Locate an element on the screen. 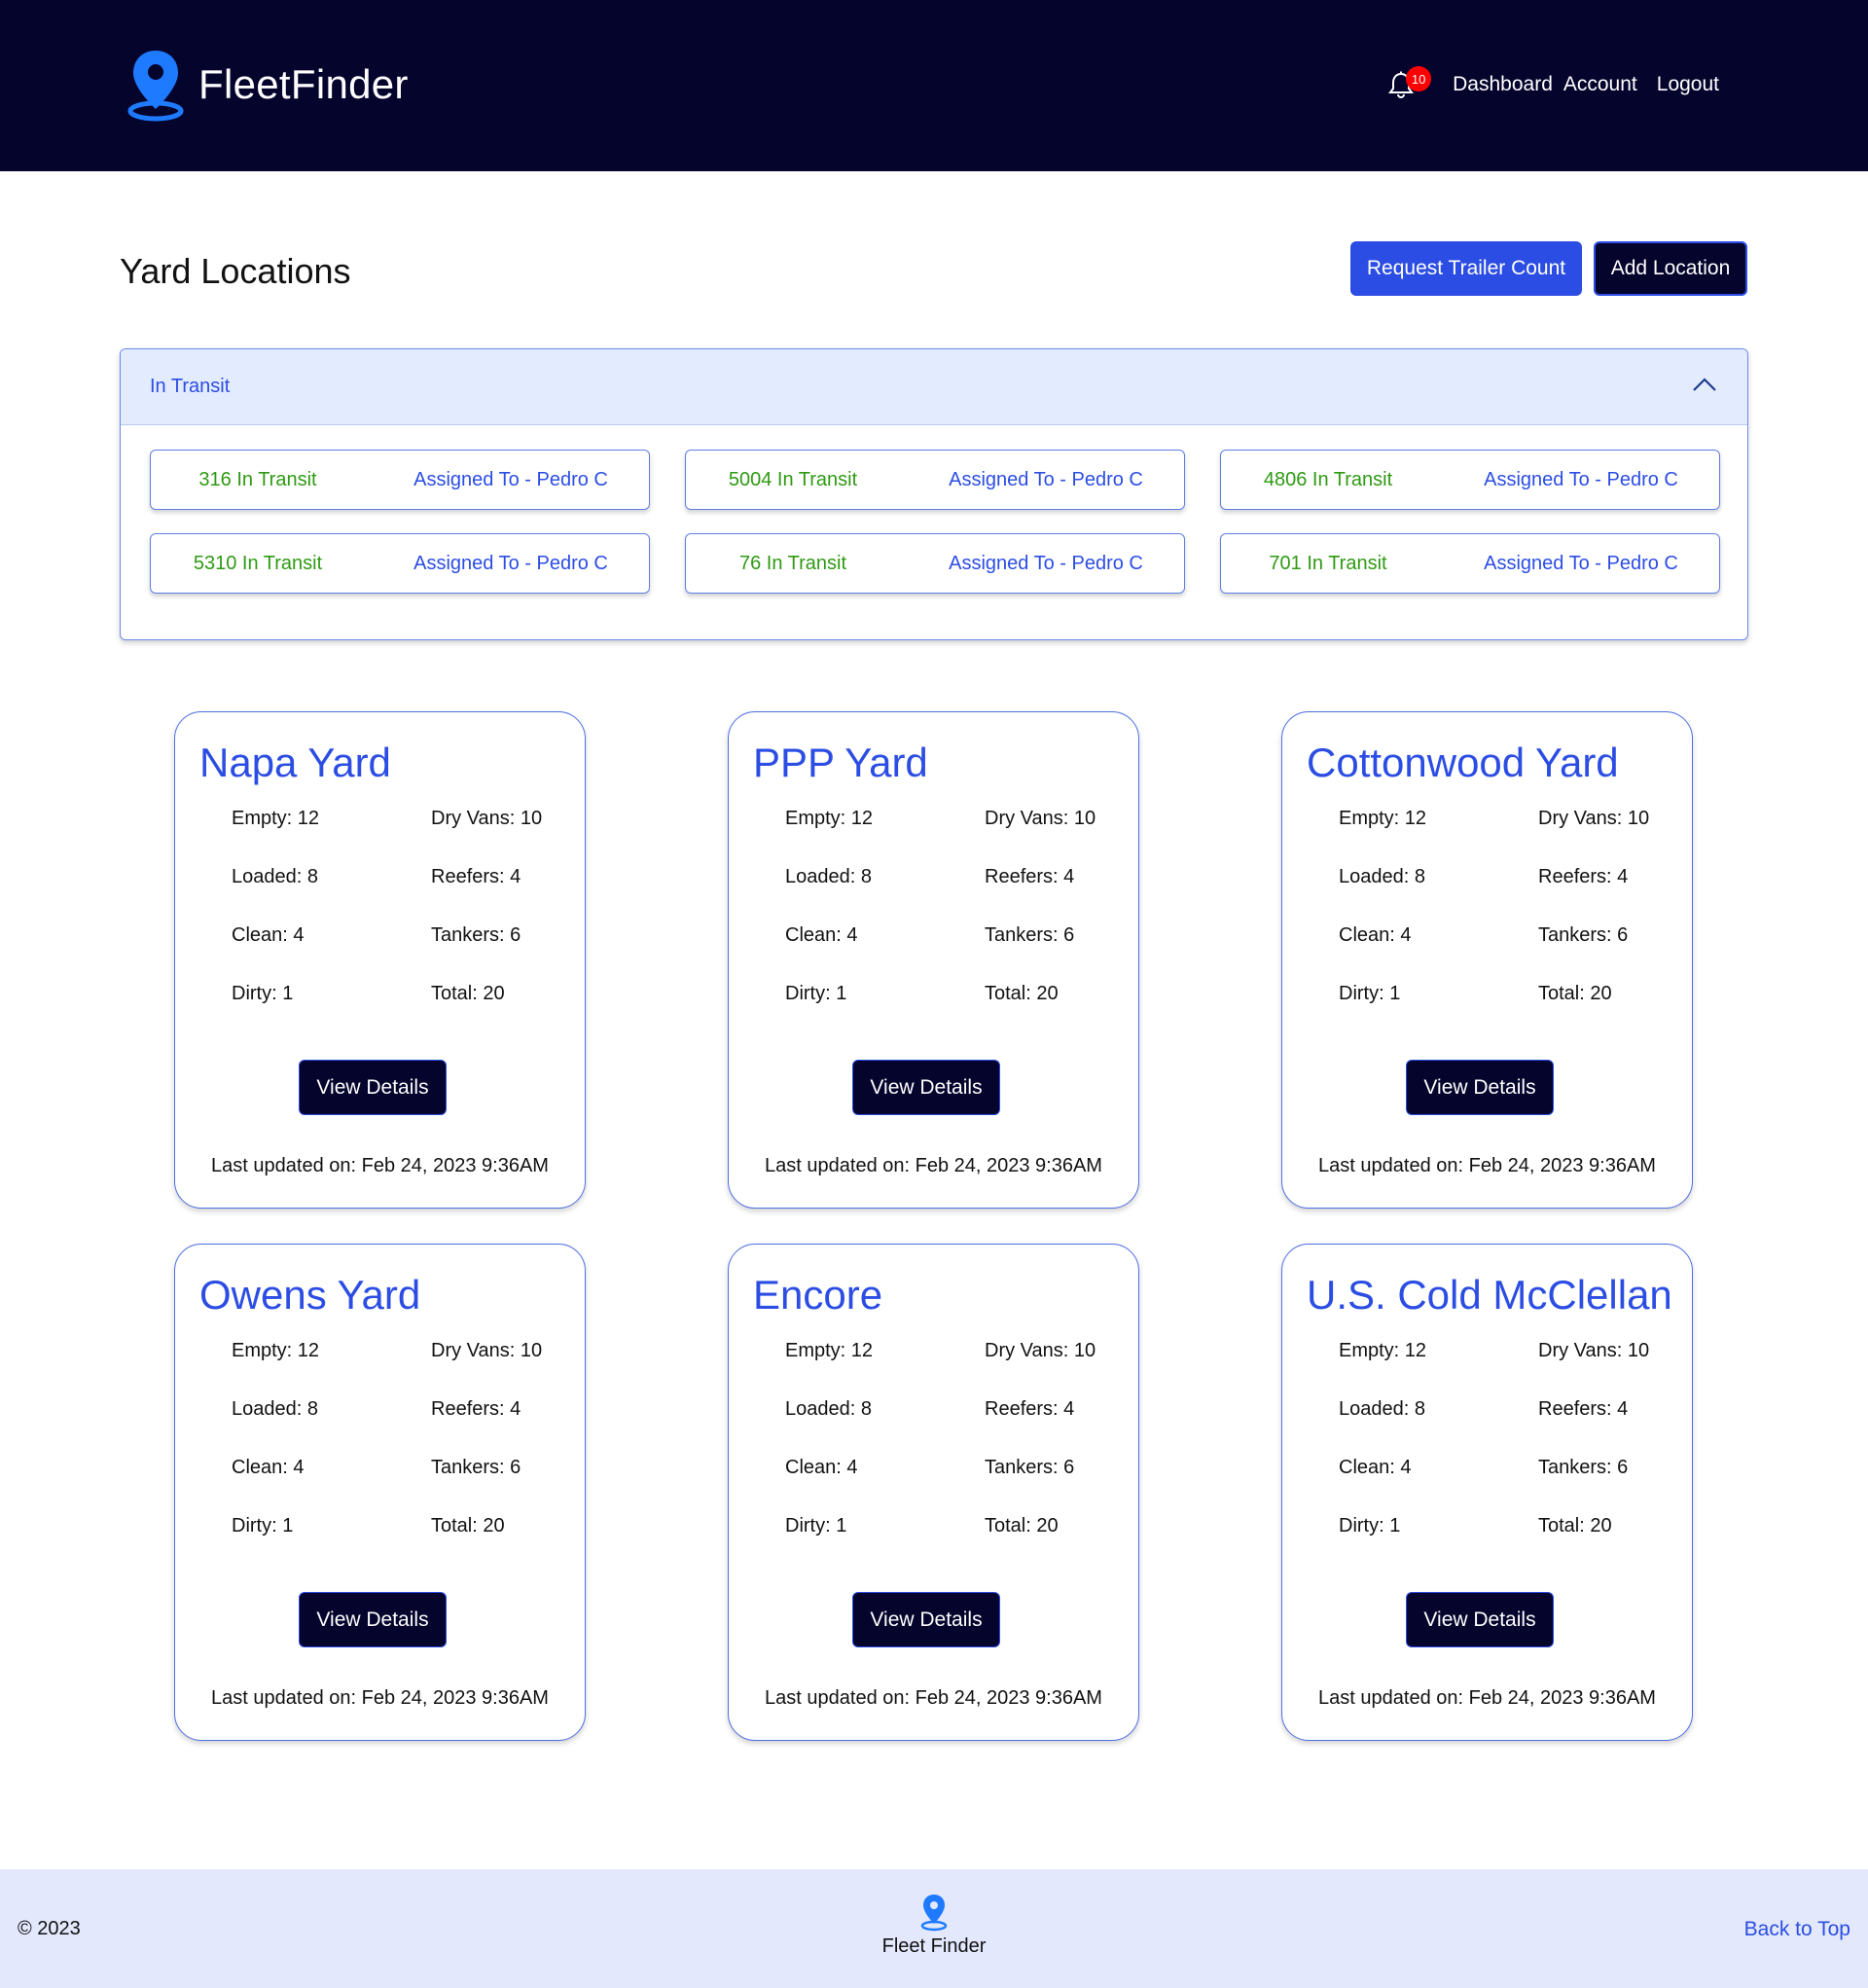 Image resolution: width=1868 pixels, height=1988 pixels. top-nav: 10 Dashboard Account Logout is located at coordinates (1552, 82).